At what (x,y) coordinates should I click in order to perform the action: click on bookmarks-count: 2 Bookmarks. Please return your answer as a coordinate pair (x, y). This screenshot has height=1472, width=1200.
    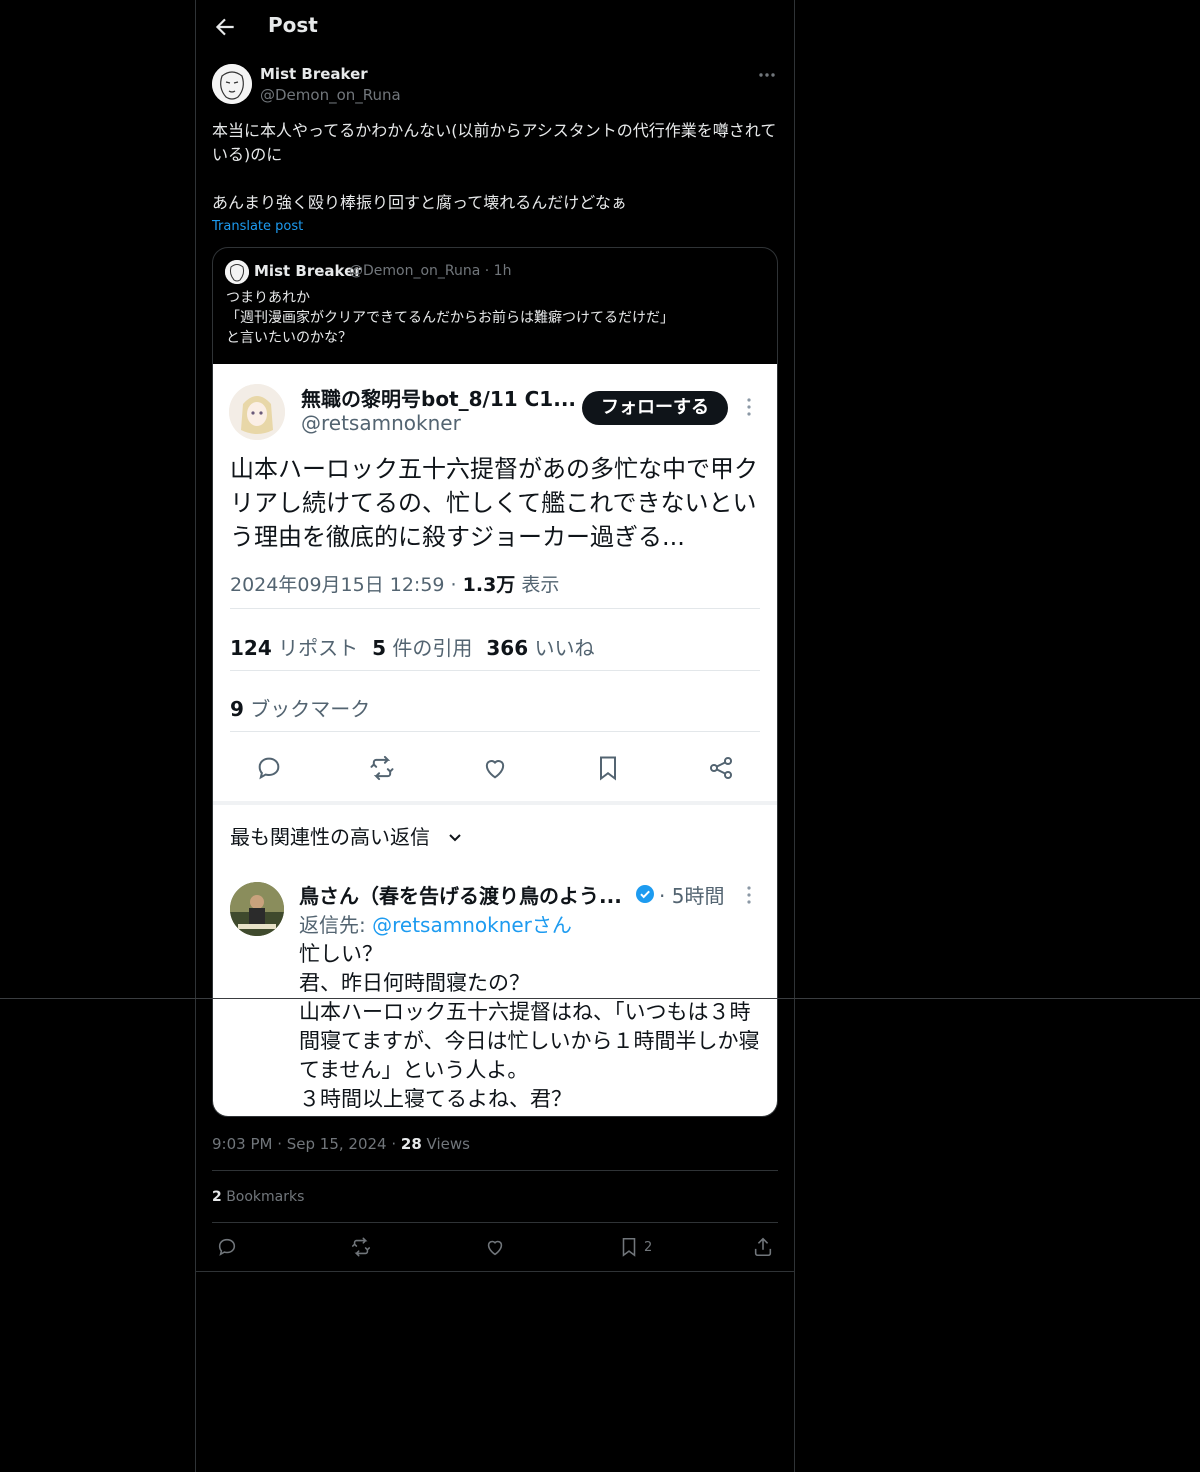
    Looking at the image, I should click on (258, 1197).